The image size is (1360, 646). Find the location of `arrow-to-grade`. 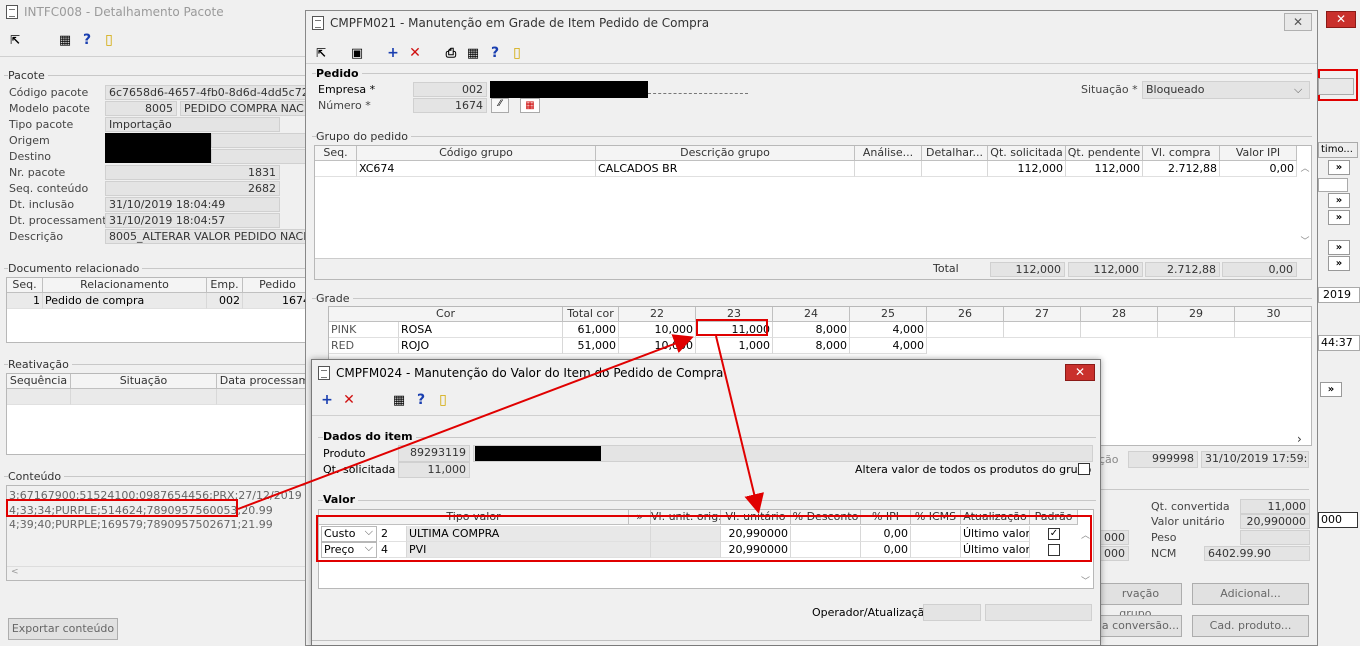

arrow-to-grade is located at coordinates (465, 422).